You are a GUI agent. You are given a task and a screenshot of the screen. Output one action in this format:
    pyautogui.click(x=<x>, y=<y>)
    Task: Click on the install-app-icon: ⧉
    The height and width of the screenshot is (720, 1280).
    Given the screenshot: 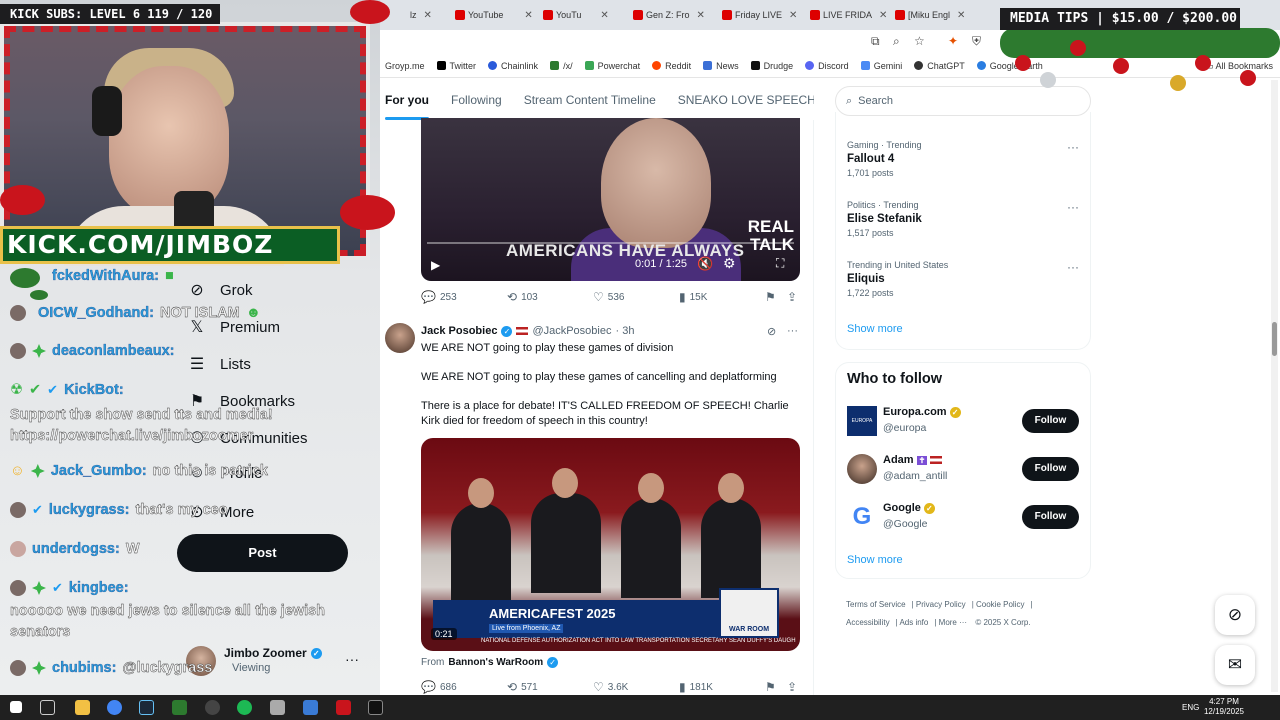 What is the action you would take?
    pyautogui.click(x=875, y=41)
    